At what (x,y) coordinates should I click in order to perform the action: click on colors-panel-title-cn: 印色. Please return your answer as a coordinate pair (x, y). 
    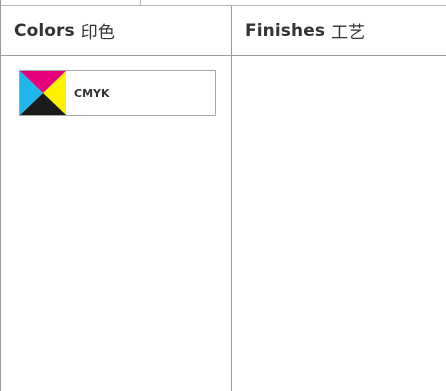
    Looking at the image, I should click on (97, 33).